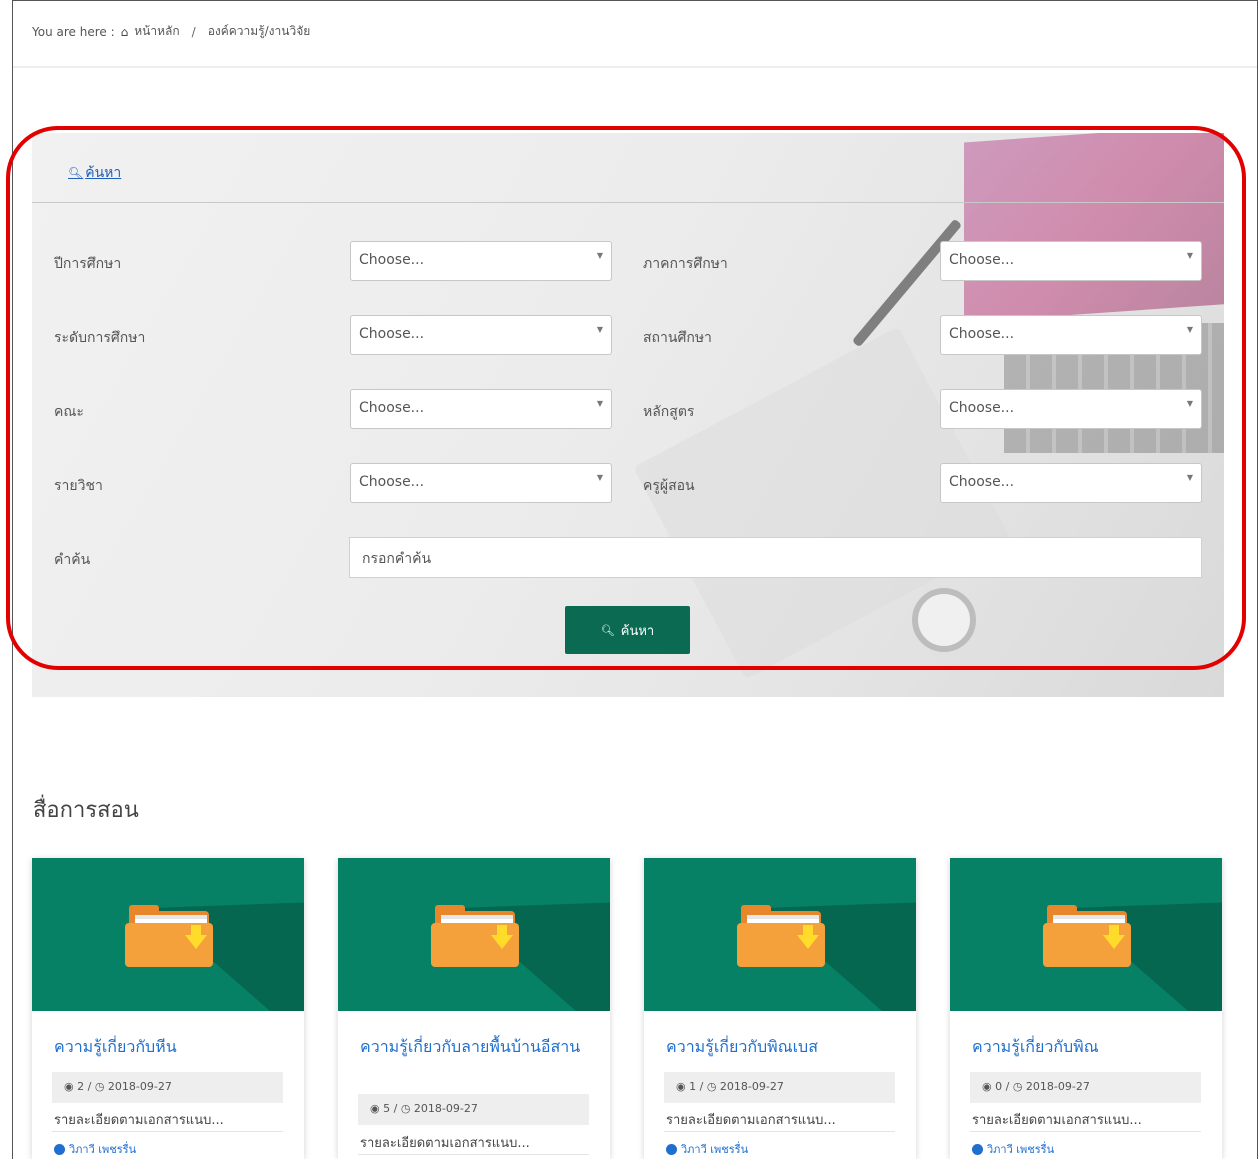 The width and height of the screenshot is (1258, 1159). Describe the element at coordinates (1089, 1046) in the screenshot. I see `card-title: ความรู้เกี่ยวกับพิณ` at that location.